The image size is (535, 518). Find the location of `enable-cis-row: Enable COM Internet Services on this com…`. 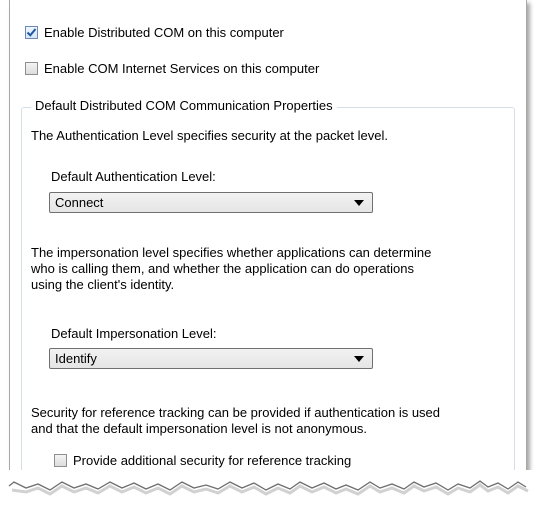

enable-cis-row: Enable COM Internet Services on this com… is located at coordinates (172, 68).